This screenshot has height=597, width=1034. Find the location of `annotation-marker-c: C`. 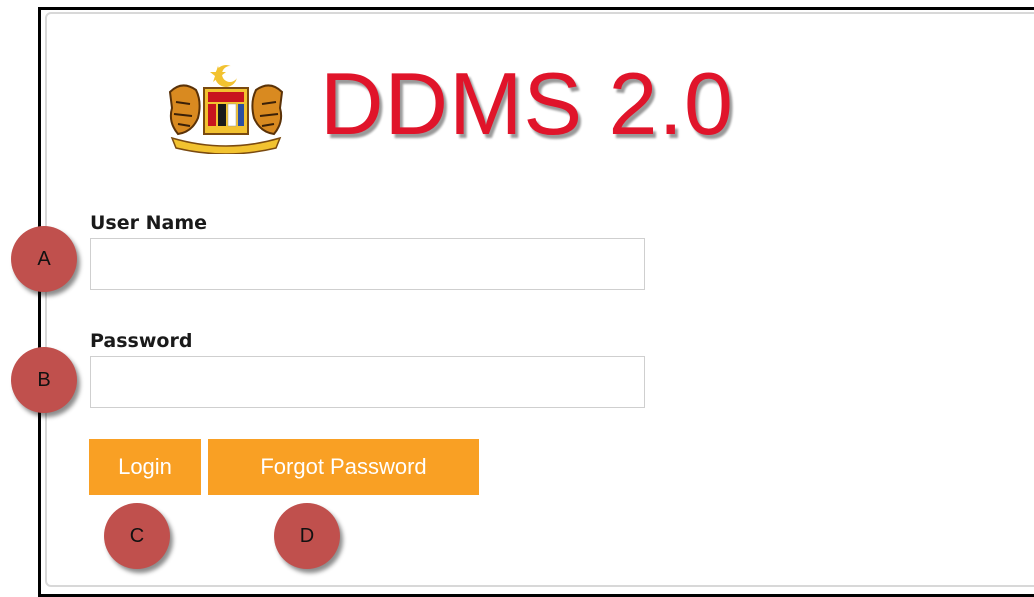

annotation-marker-c: C is located at coordinates (137, 536).